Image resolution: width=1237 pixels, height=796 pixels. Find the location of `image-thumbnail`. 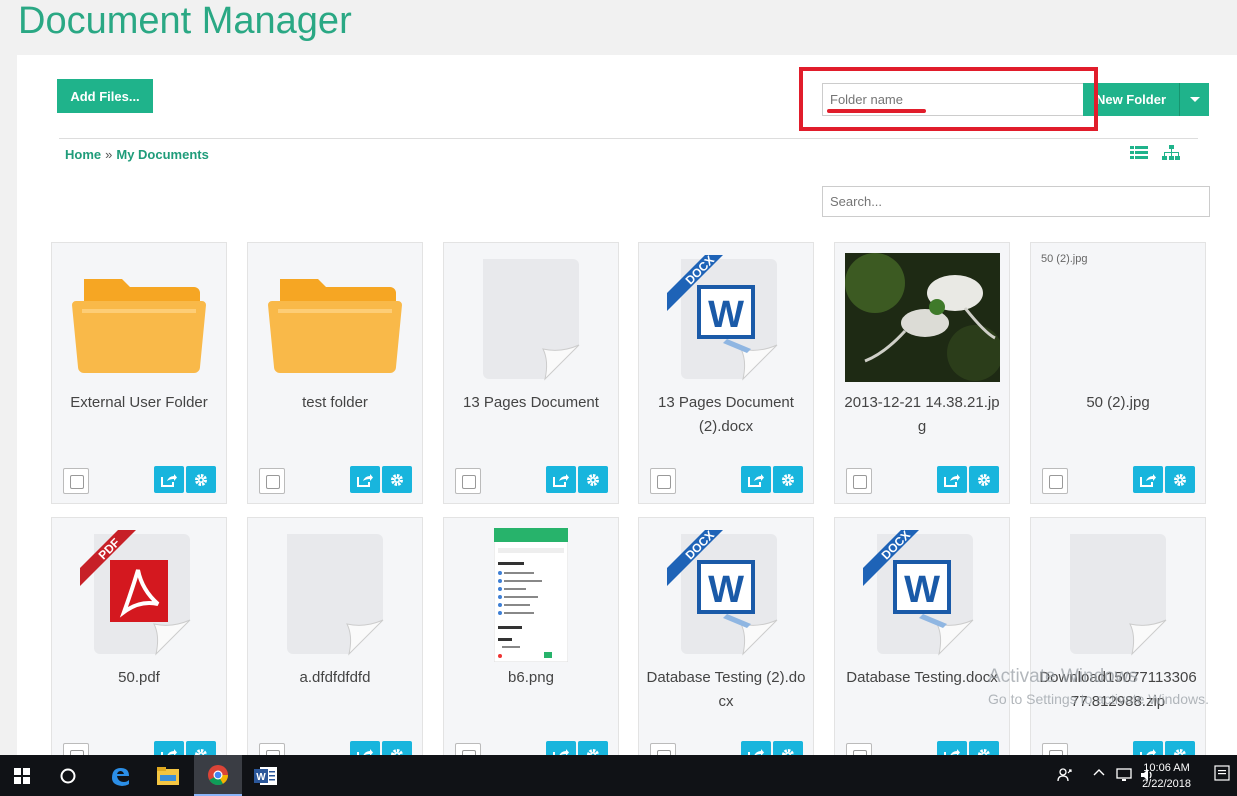

image-thumbnail is located at coordinates (531, 595).